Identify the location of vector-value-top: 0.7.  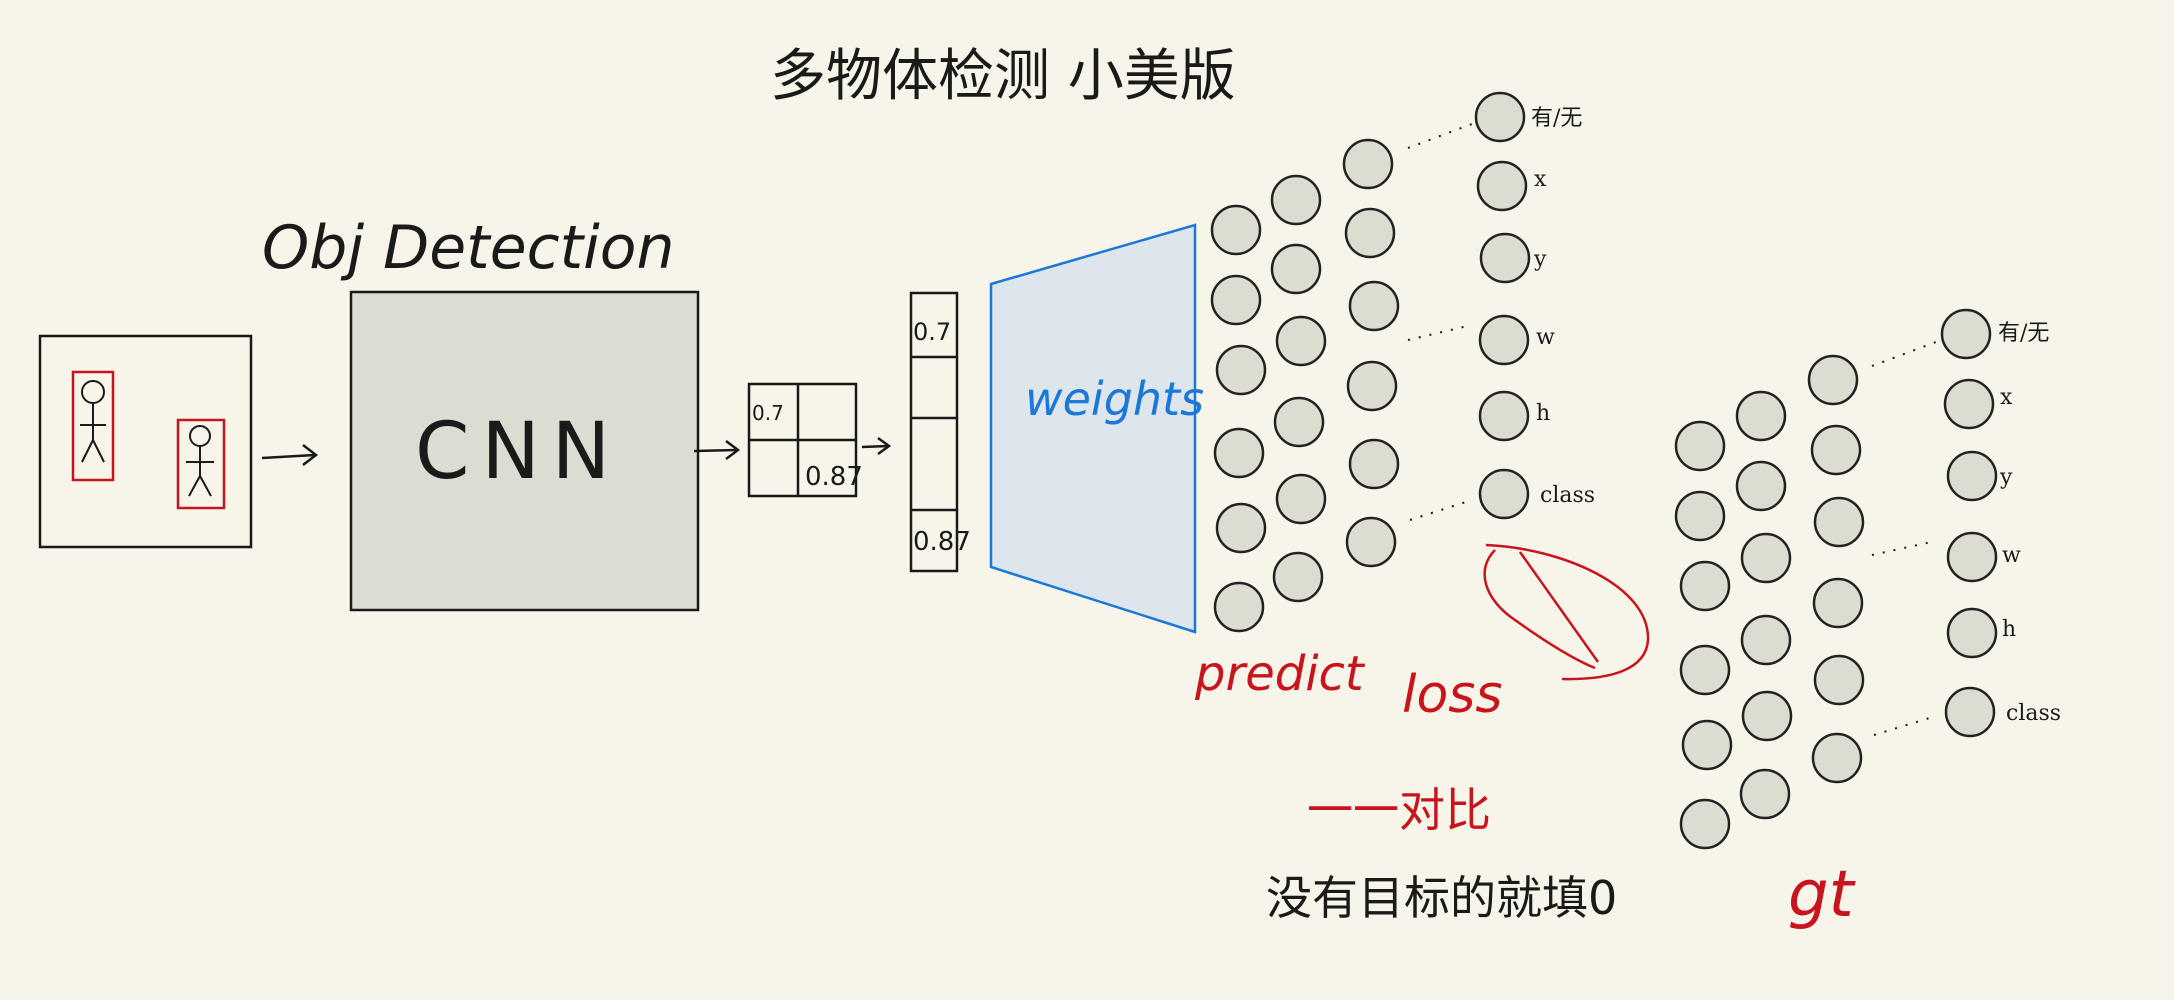
(932, 332).